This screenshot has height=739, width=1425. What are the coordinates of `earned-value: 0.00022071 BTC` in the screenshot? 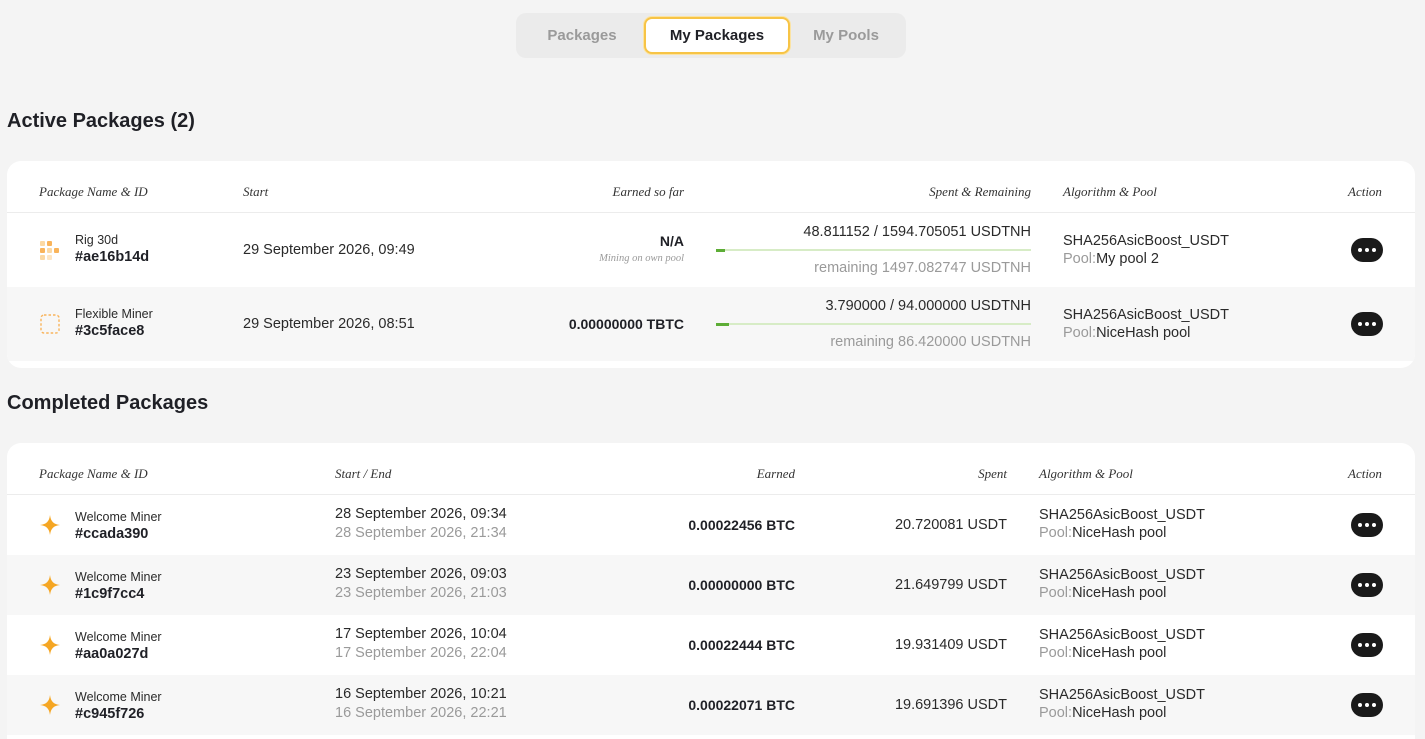 It's located at (741, 705).